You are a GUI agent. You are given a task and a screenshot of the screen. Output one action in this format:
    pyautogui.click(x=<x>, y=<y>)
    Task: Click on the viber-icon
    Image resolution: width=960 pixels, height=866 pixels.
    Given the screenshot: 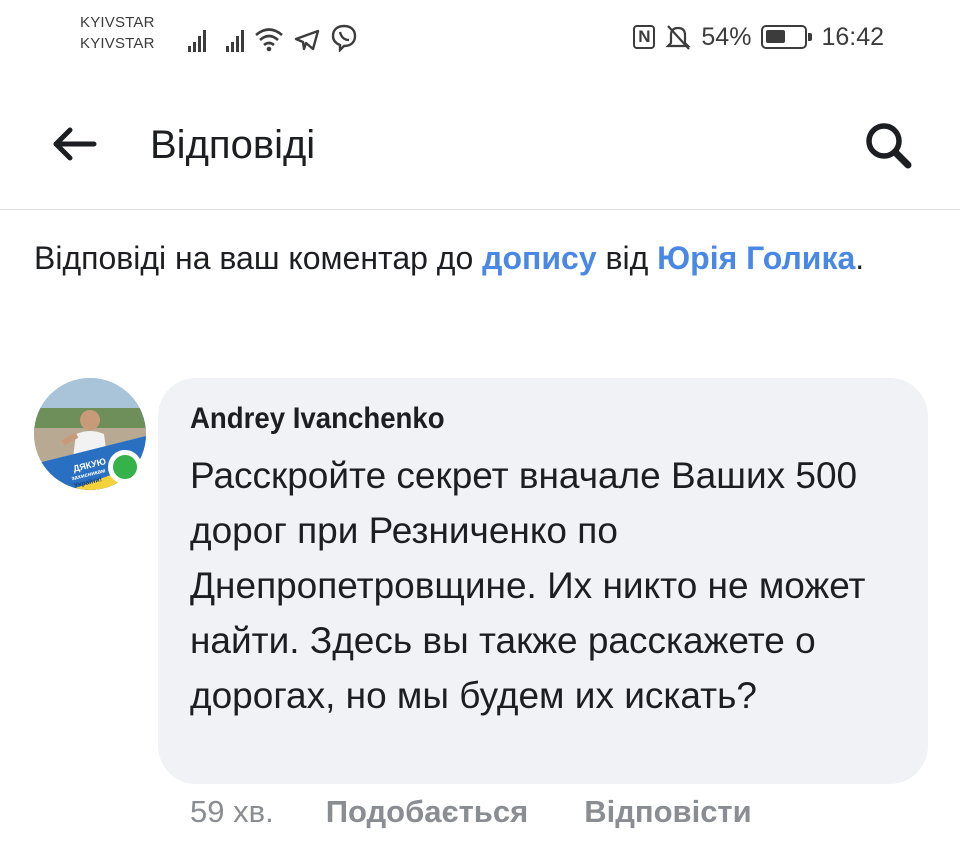 What is the action you would take?
    pyautogui.click(x=344, y=38)
    